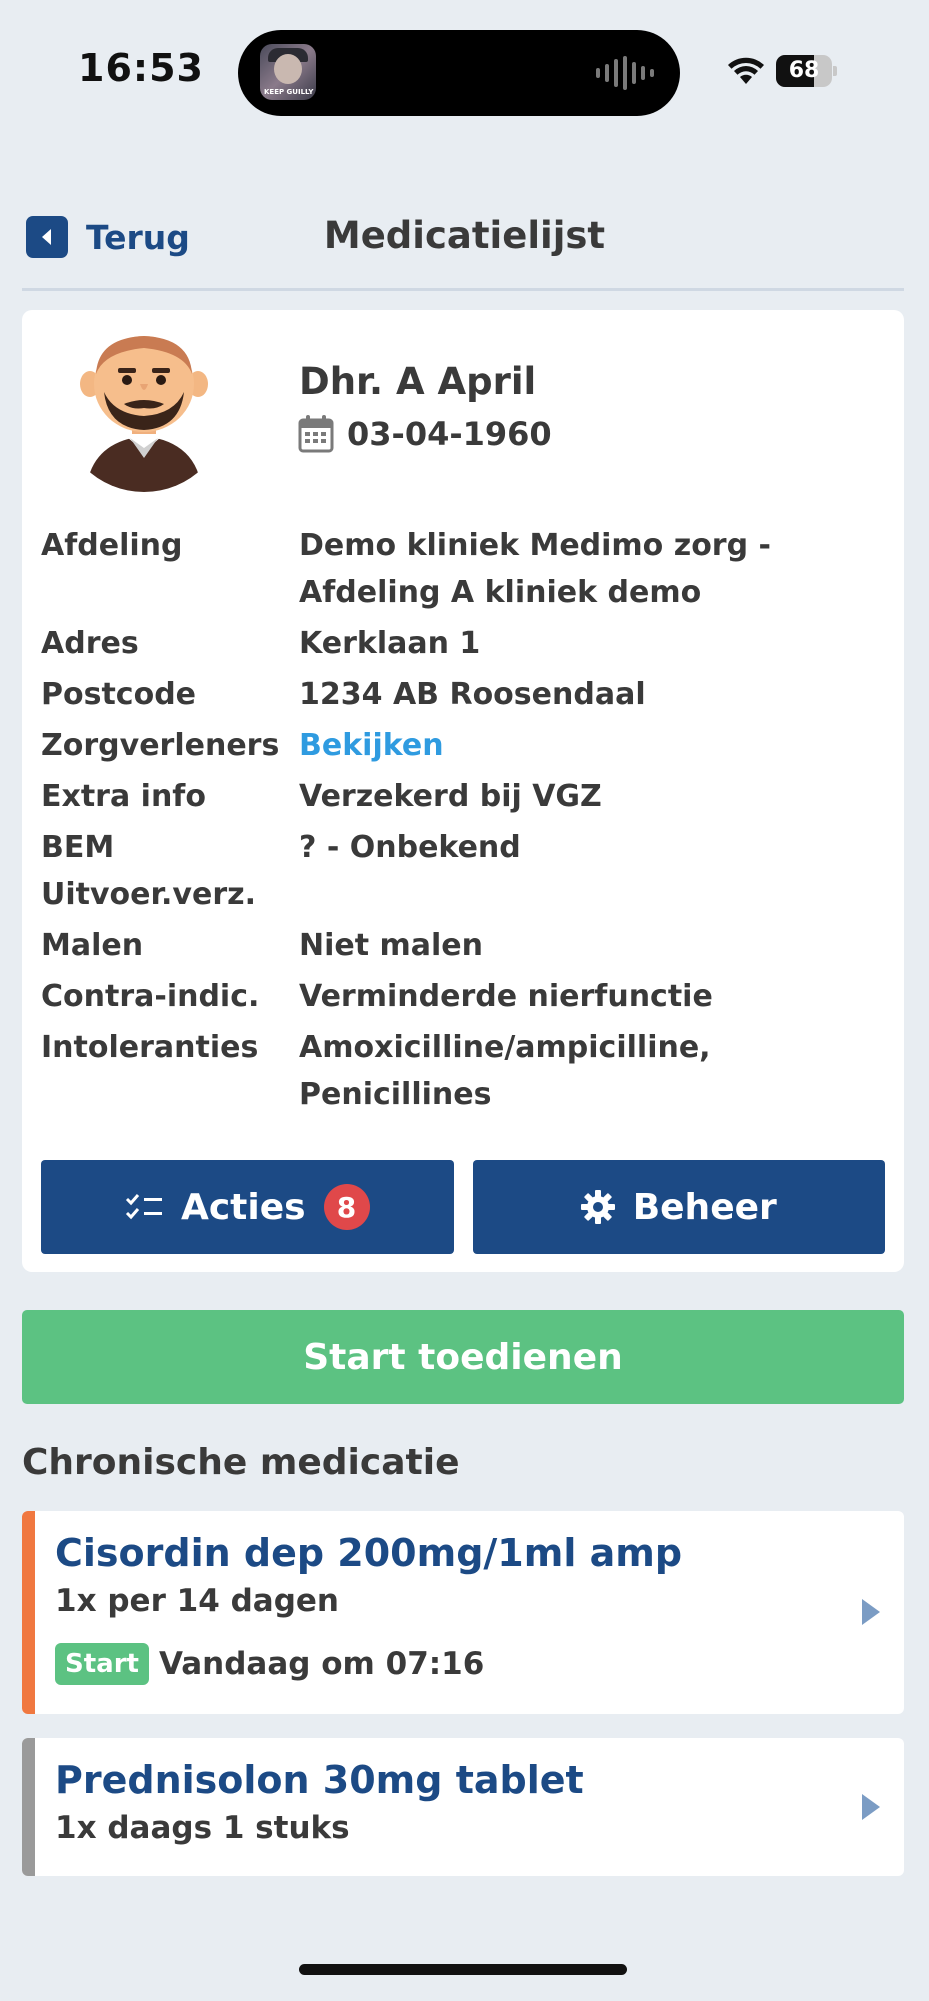 The height and width of the screenshot is (2001, 929). Describe the element at coordinates (138, 237) in the screenshot. I see `back-label: Terug` at that location.